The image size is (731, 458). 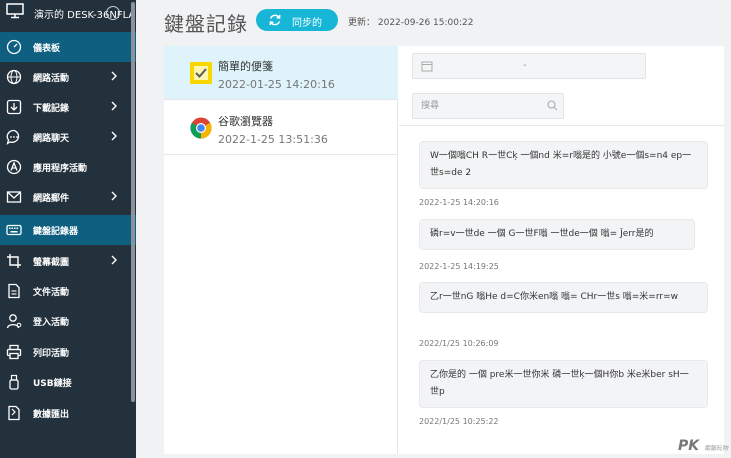 What do you see at coordinates (14, 352) in the screenshot?
I see `printer-icon` at bounding box center [14, 352].